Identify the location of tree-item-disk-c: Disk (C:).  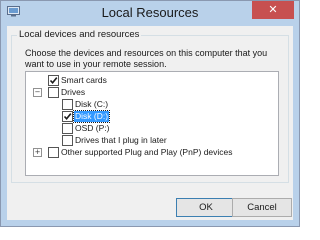
(151, 104).